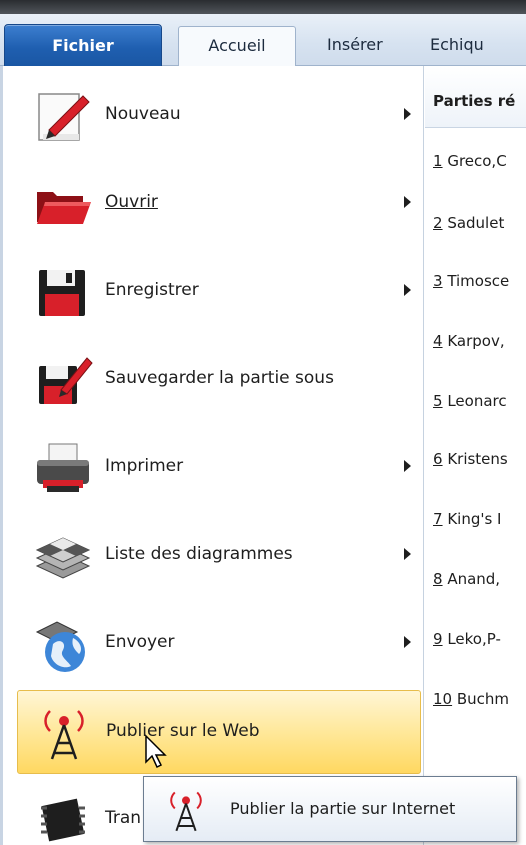 The image size is (526, 845). Describe the element at coordinates (219, 116) in the screenshot. I see `menu-item-nouveau: Nouveau` at that location.